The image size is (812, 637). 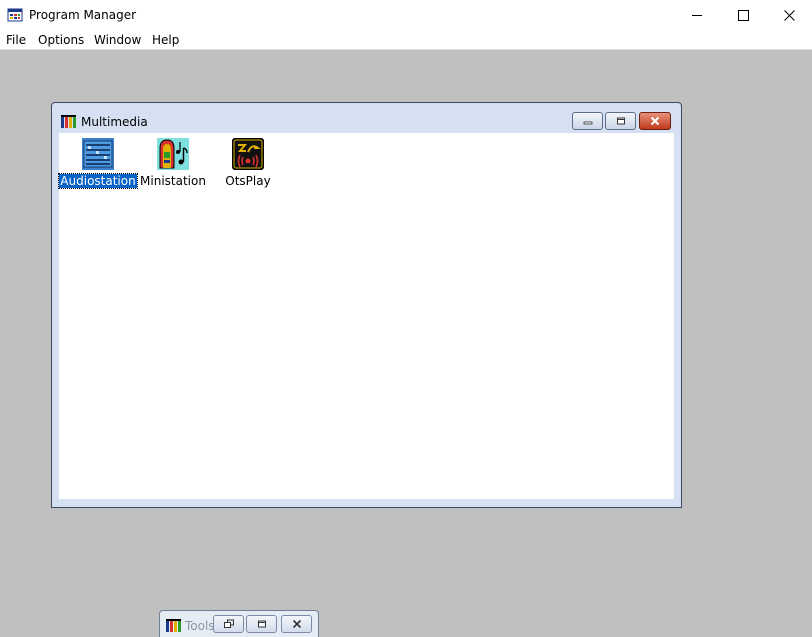 I want to click on menu-file: File, so click(x=16, y=40).